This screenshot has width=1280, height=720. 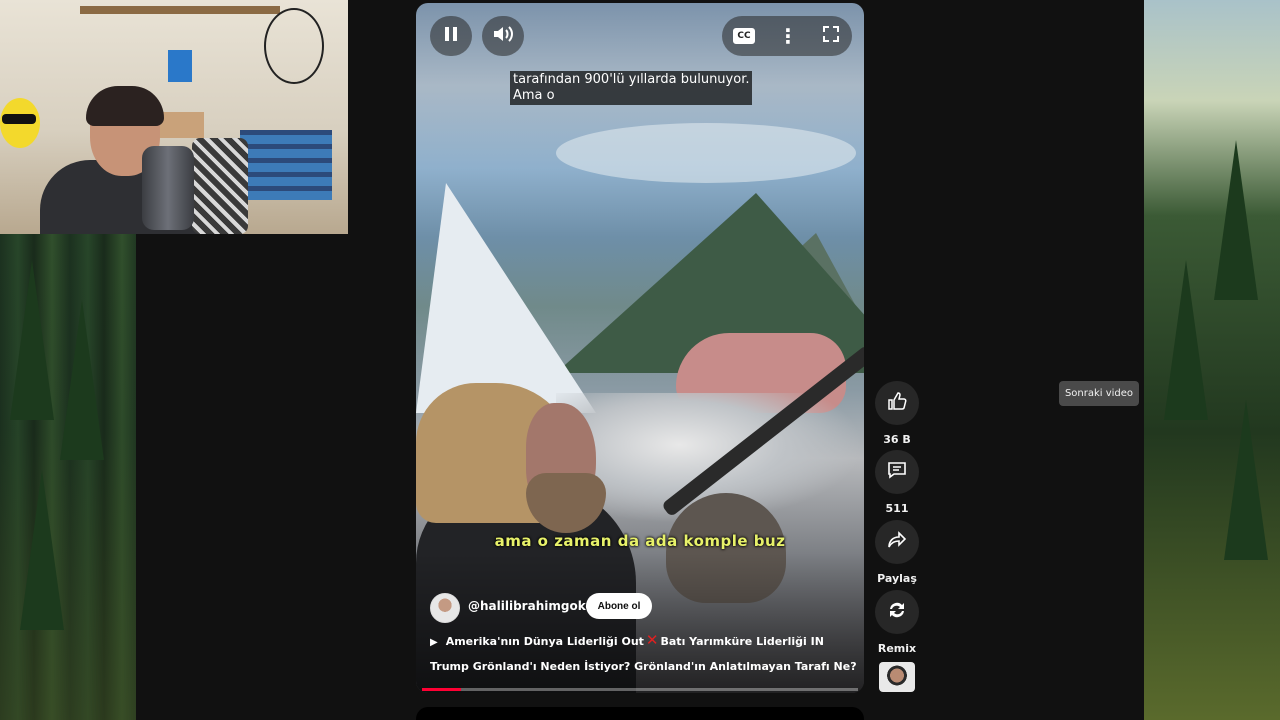 I want to click on comment-action: 511, so click(x=897, y=482).